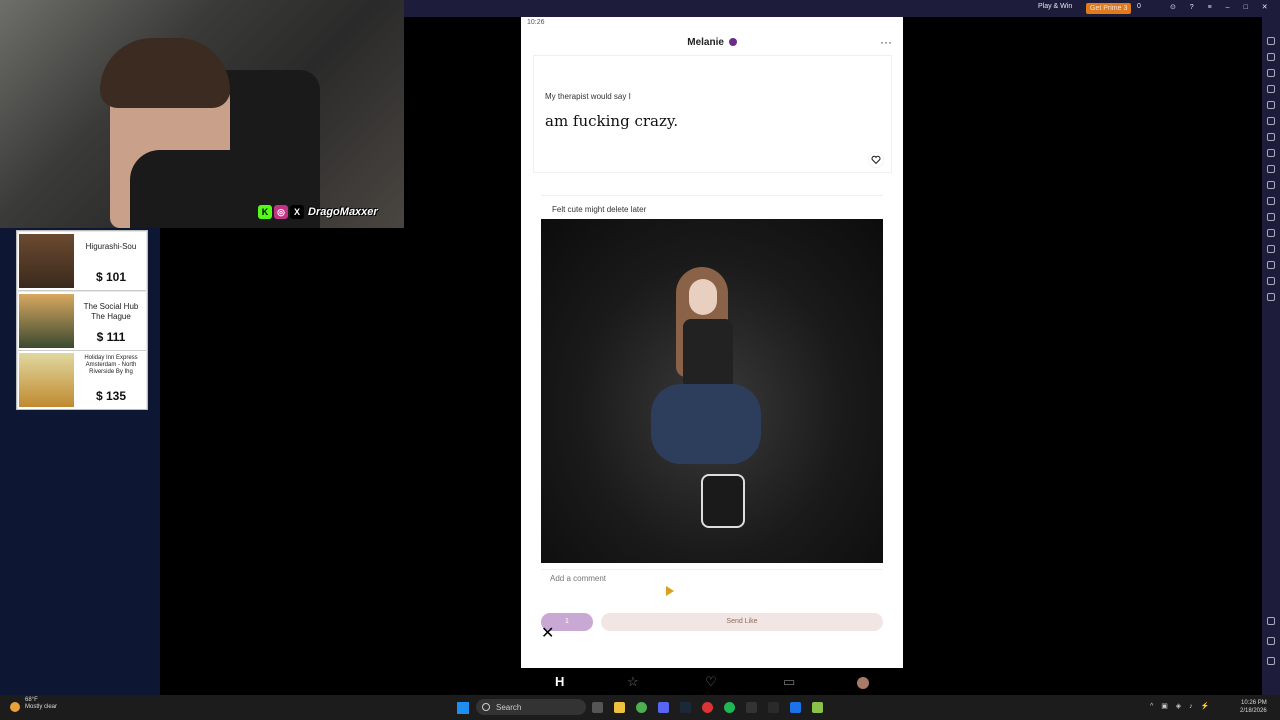 This screenshot has height=720, width=1280. What do you see at coordinates (195, 189) in the screenshot?
I see `streamer-shirt` at bounding box center [195, 189].